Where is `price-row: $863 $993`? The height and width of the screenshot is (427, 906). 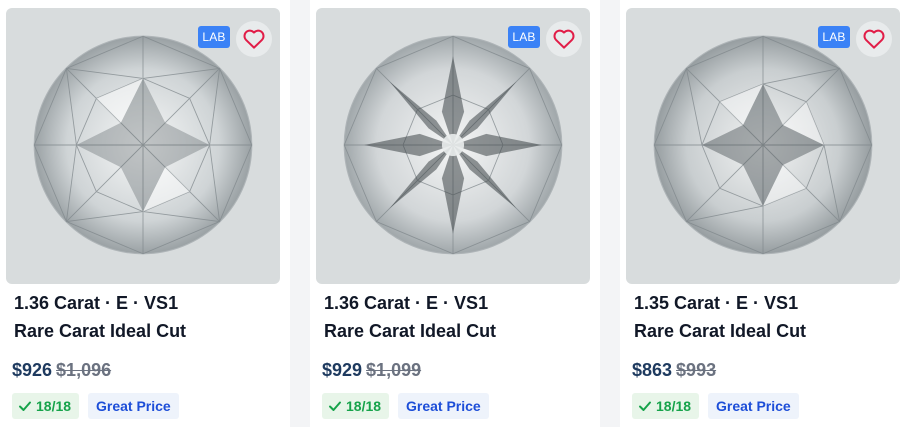
price-row: $863 $993 is located at coordinates (674, 370).